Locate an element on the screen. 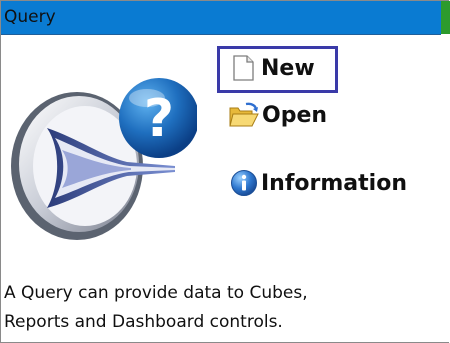  open-folder-icon is located at coordinates (244, 114).